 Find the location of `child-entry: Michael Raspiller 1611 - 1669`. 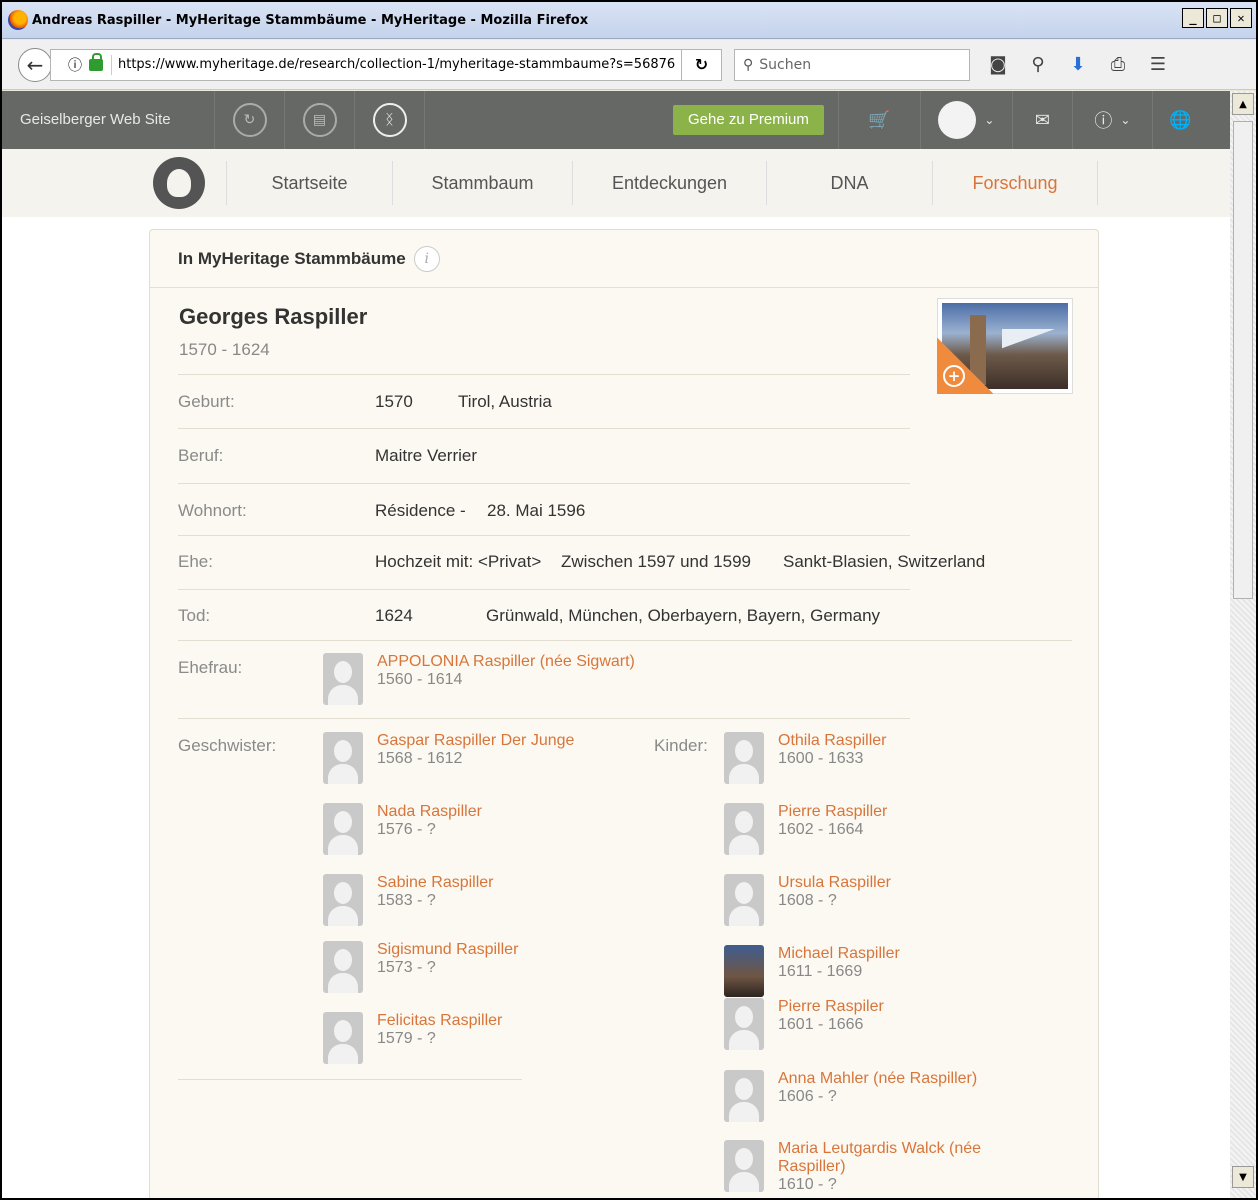

child-entry: Michael Raspiller 1611 - 1669 is located at coordinates (812, 971).